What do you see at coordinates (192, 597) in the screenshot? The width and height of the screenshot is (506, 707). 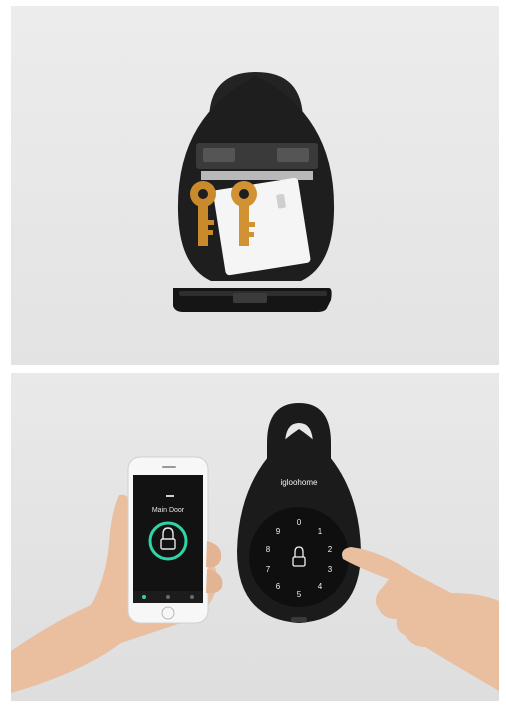 I see `tab-menu-icon` at bounding box center [192, 597].